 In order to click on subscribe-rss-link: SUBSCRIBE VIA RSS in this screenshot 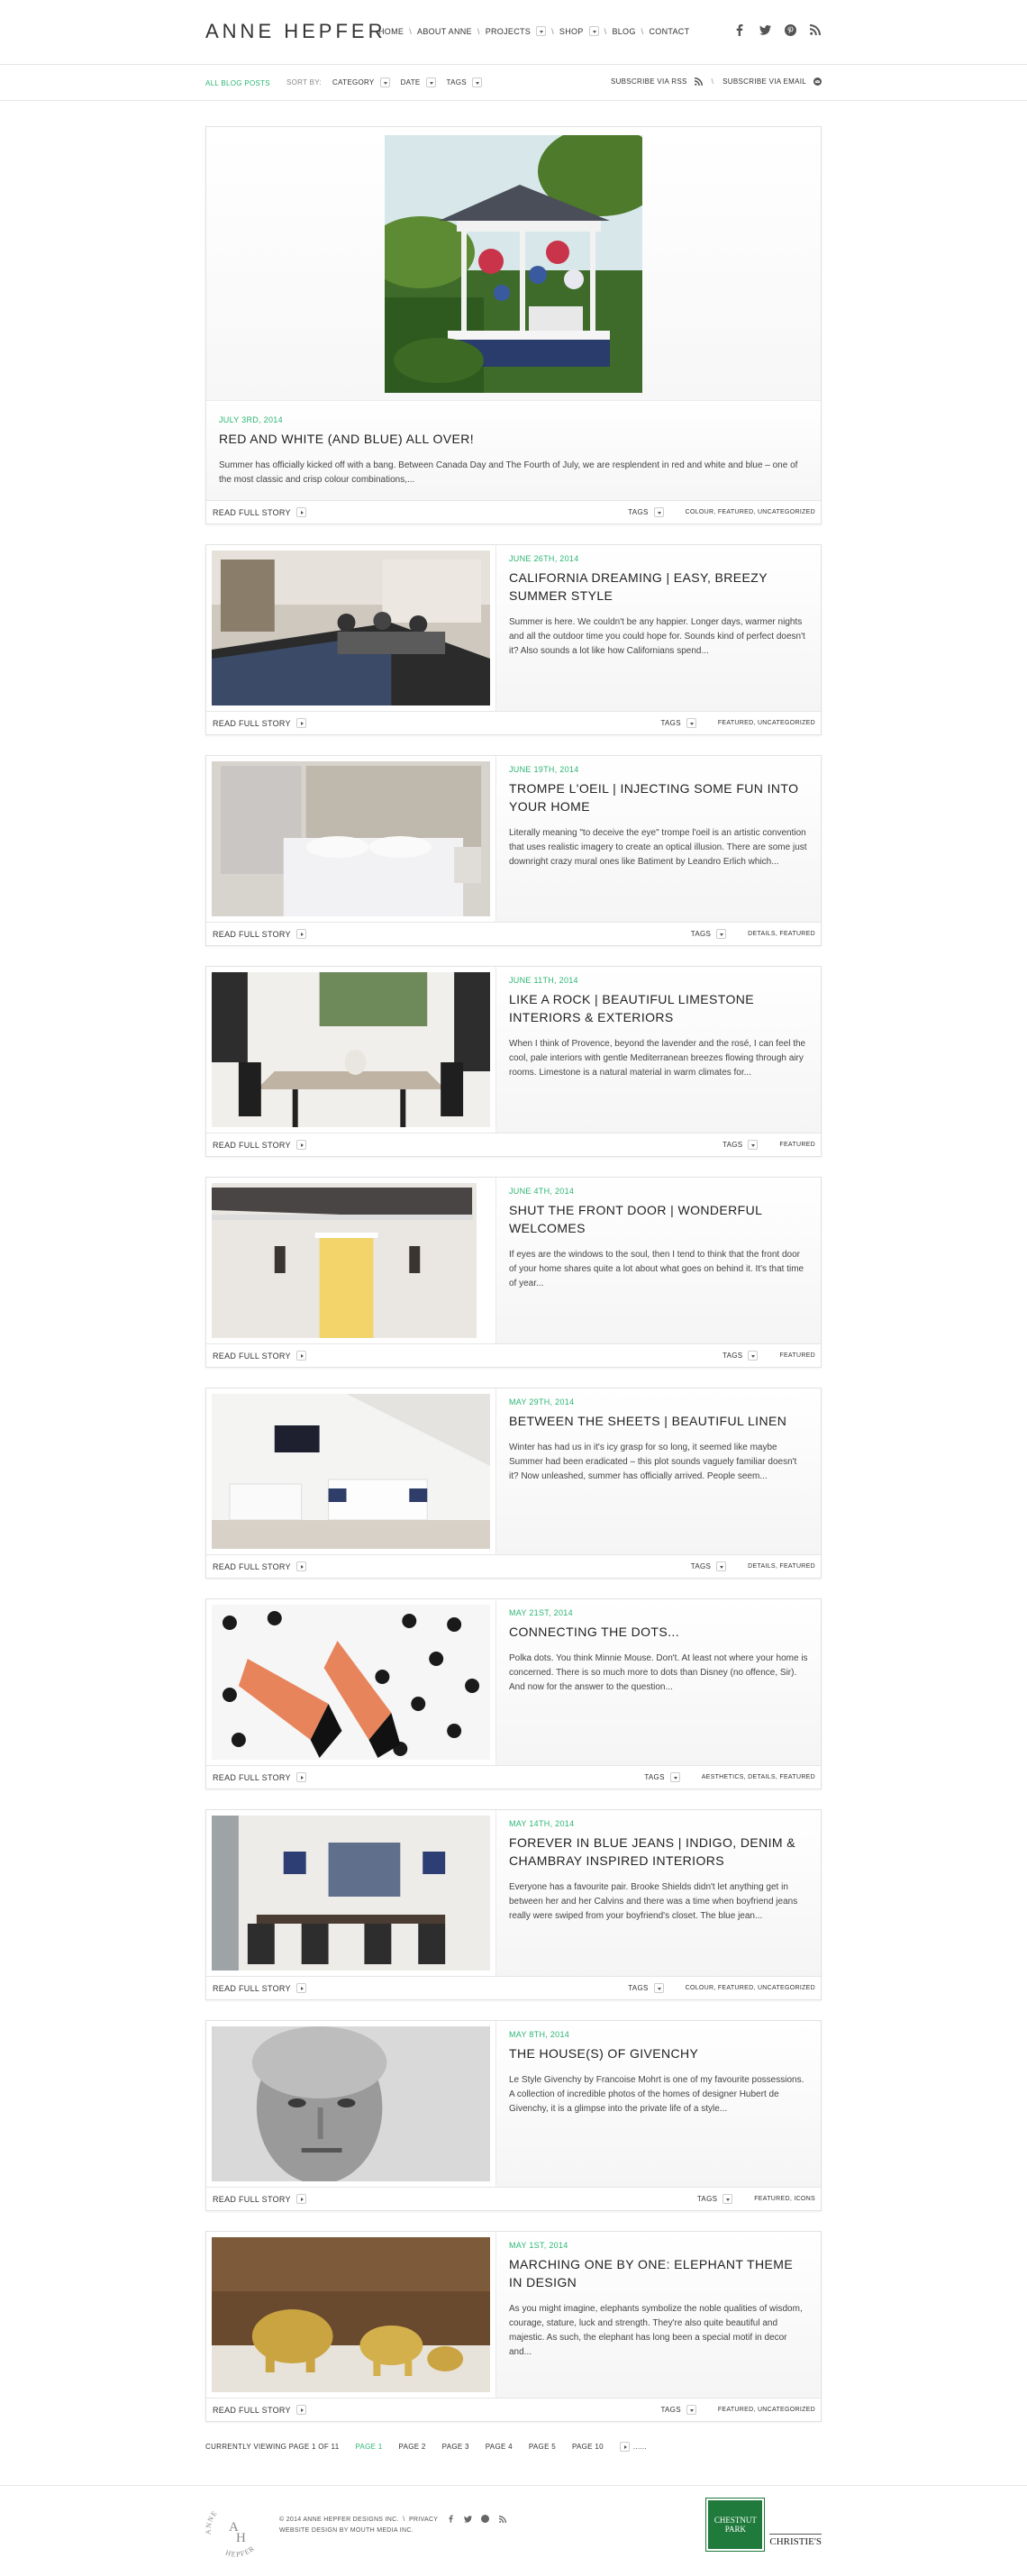, I will do `click(657, 81)`.